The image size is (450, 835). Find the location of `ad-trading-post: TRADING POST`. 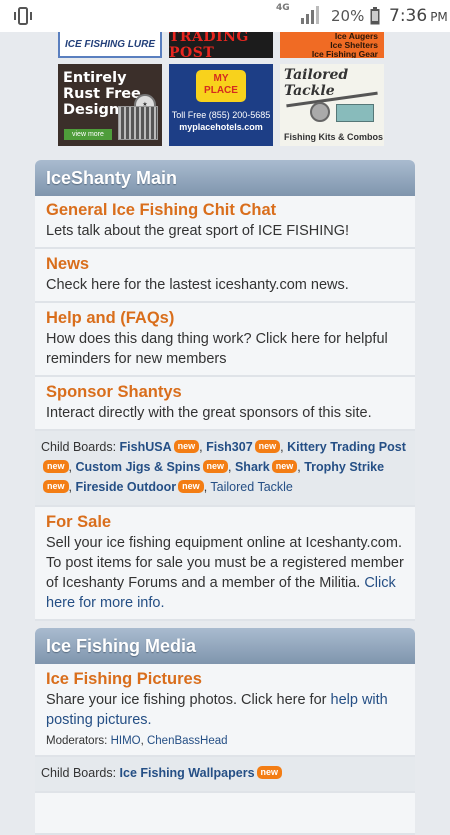

ad-trading-post: TRADING POST is located at coordinates (221, 45).